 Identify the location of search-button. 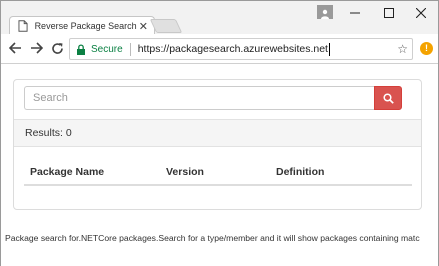
(388, 98).